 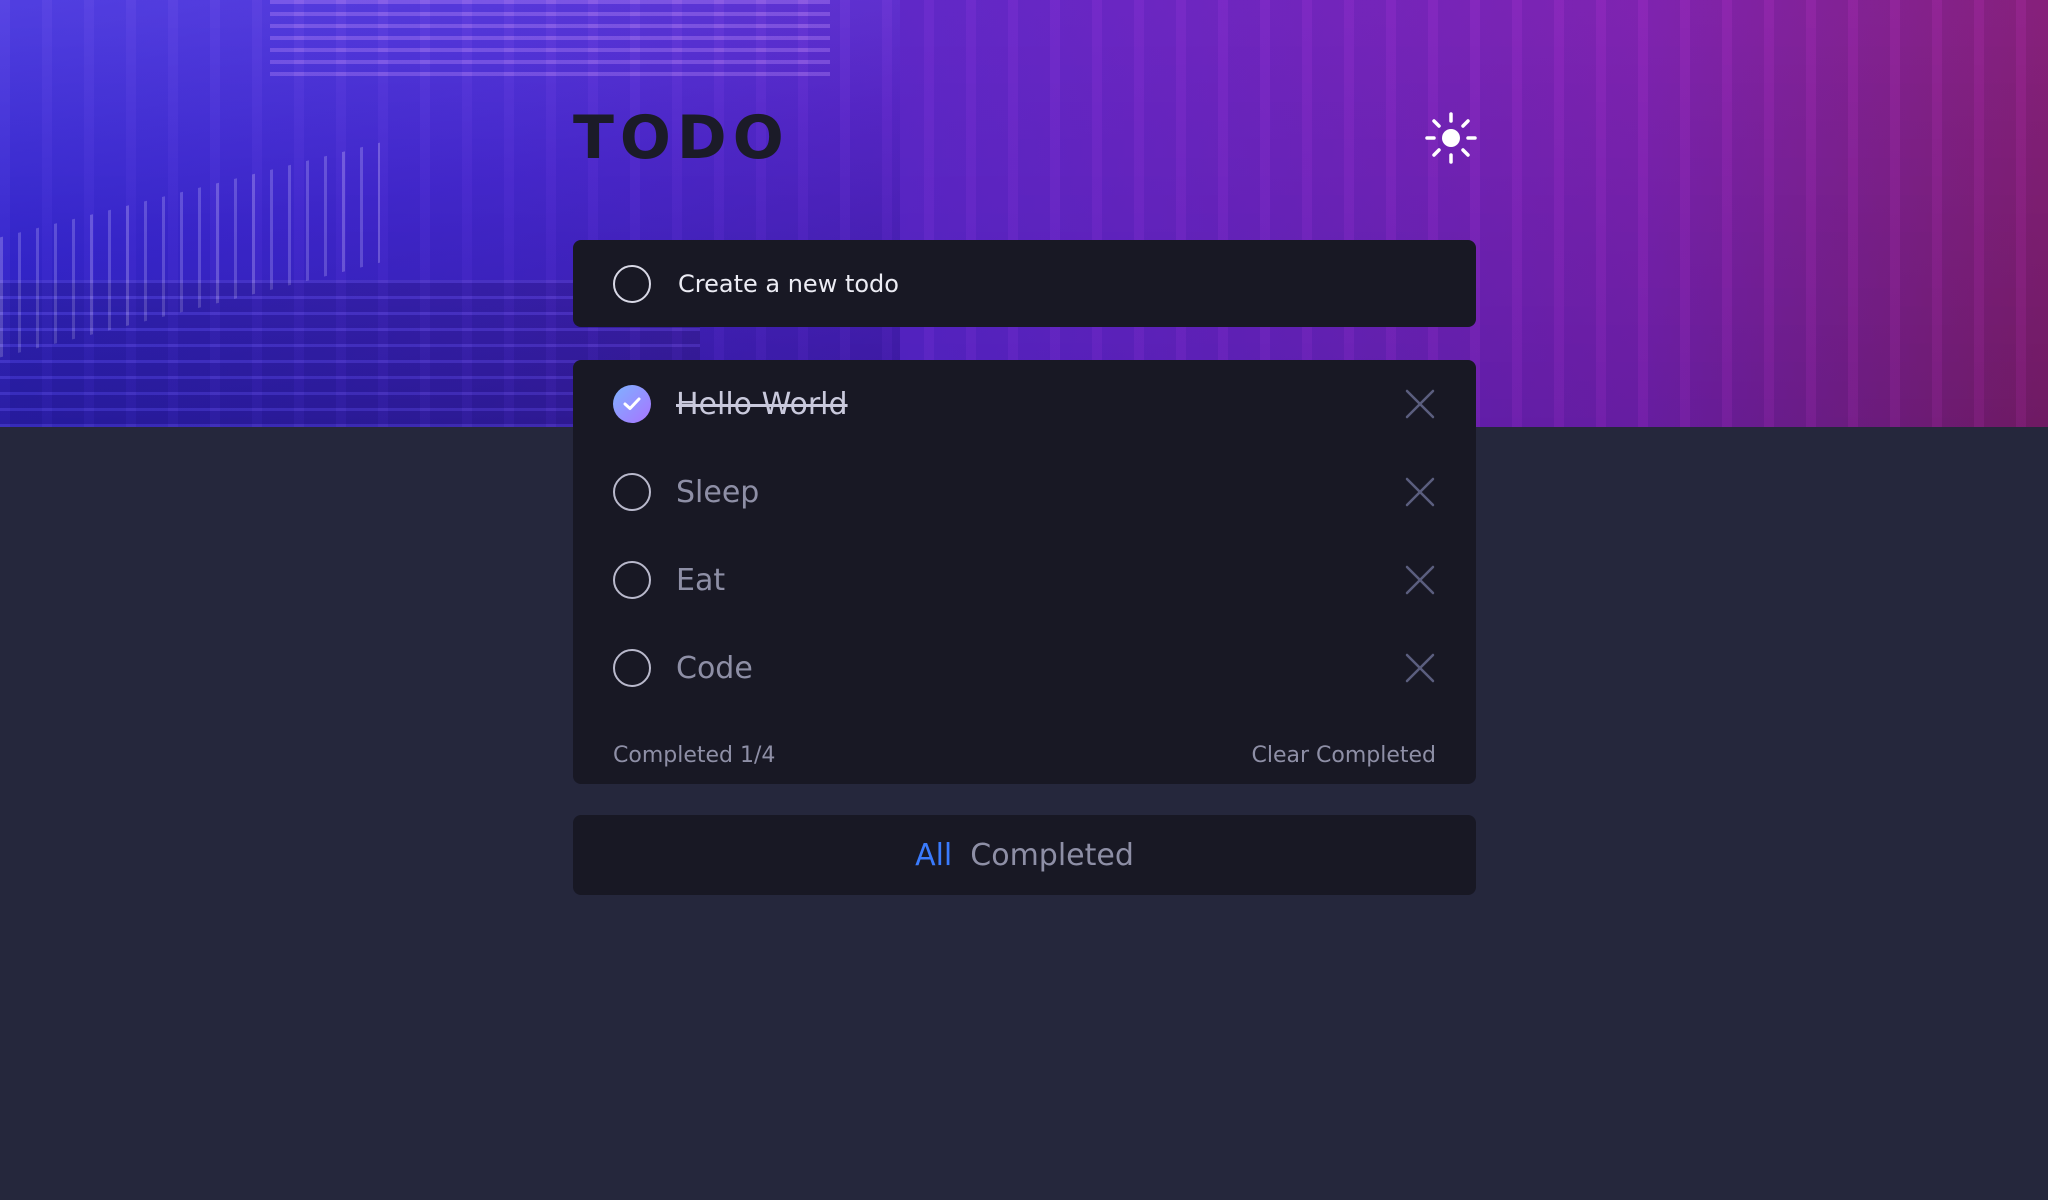 I want to click on new-todo-checkbox, so click(x=632, y=283).